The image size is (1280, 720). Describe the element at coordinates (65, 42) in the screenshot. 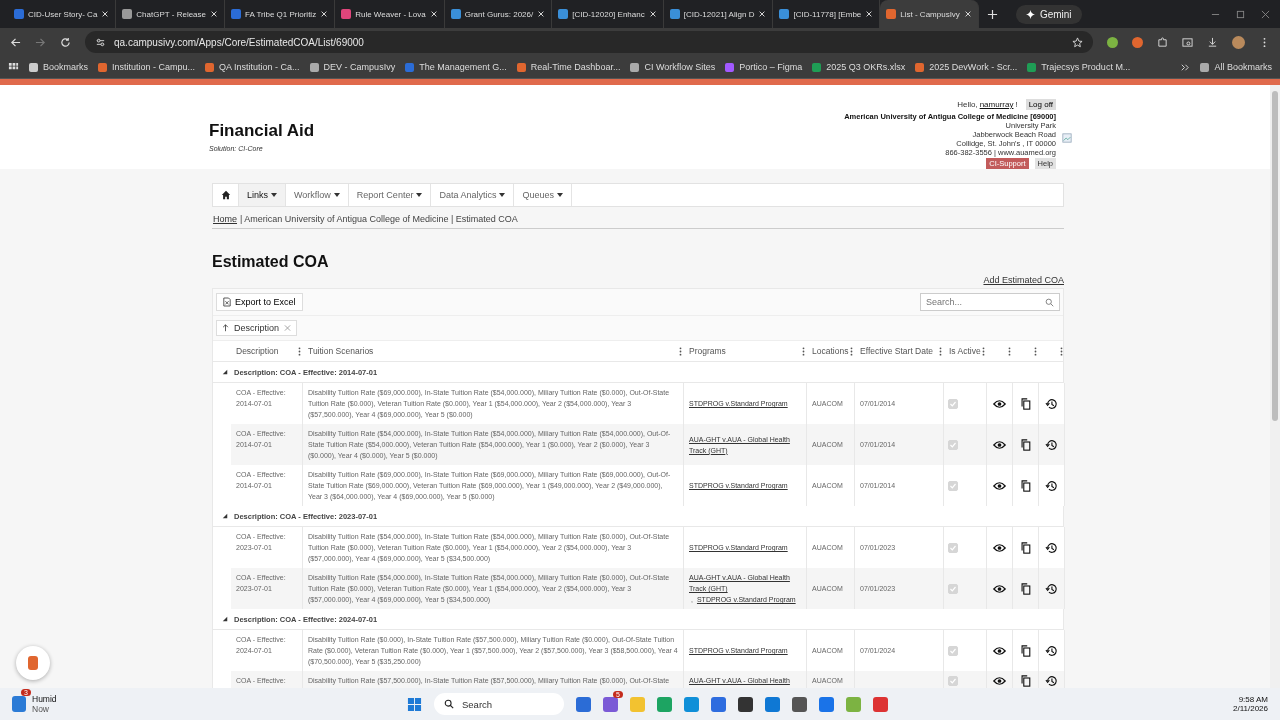

I see `reload-icon` at that location.